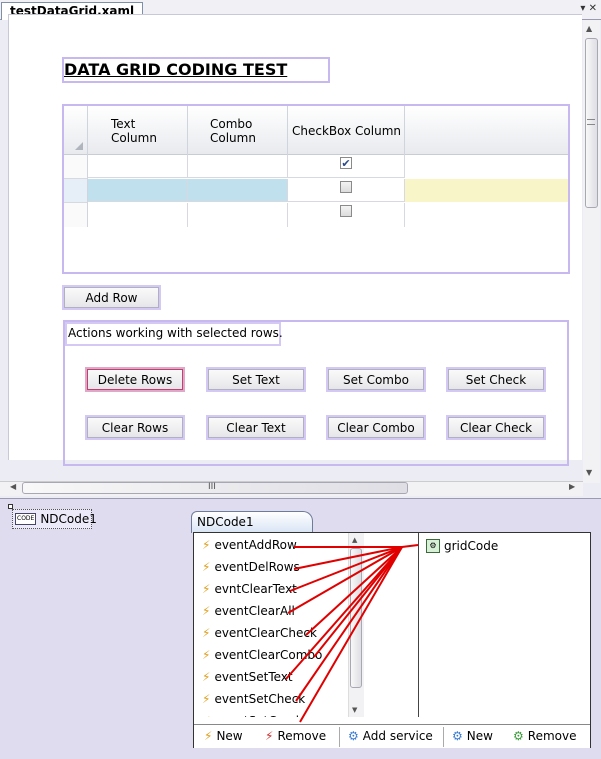  What do you see at coordinates (135, 427) in the screenshot?
I see `clear-rows-button: Clear Rows` at bounding box center [135, 427].